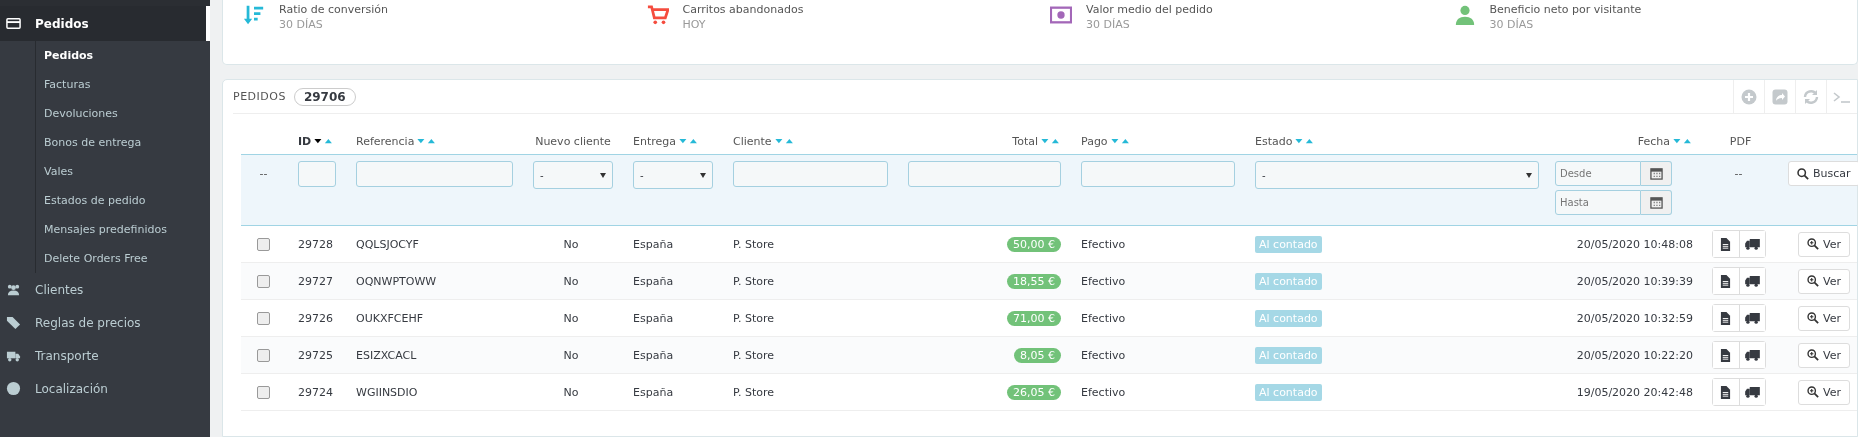  Describe the element at coordinates (657, 15) in the screenshot. I see `cart-icon` at that location.